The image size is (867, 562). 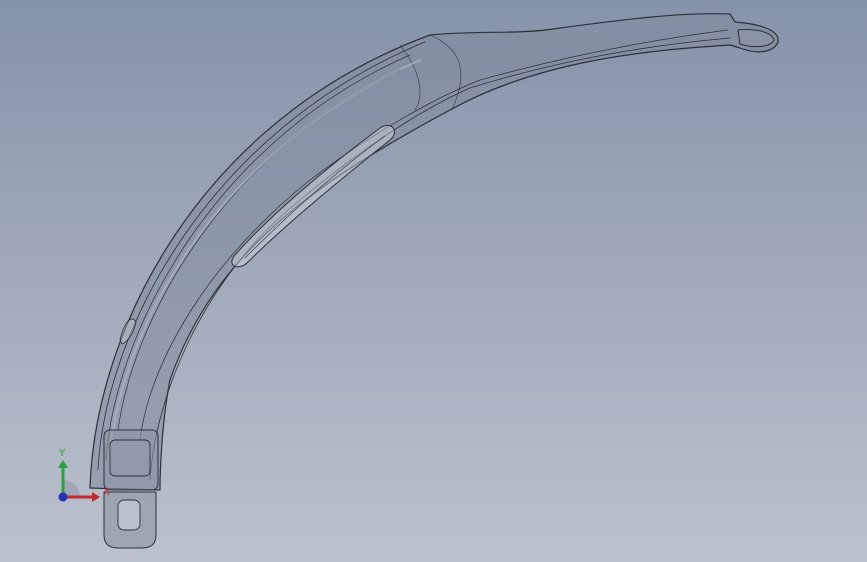 What do you see at coordinates (63, 497) in the screenshot?
I see `z-axis-dot` at bounding box center [63, 497].